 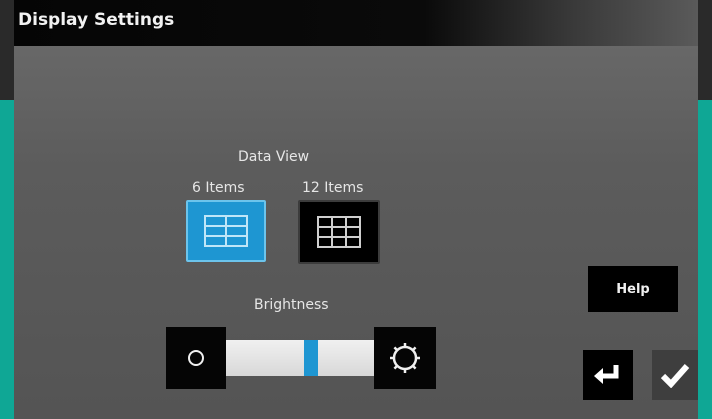 I want to click on brightness-label: Brightness, so click(x=291, y=305).